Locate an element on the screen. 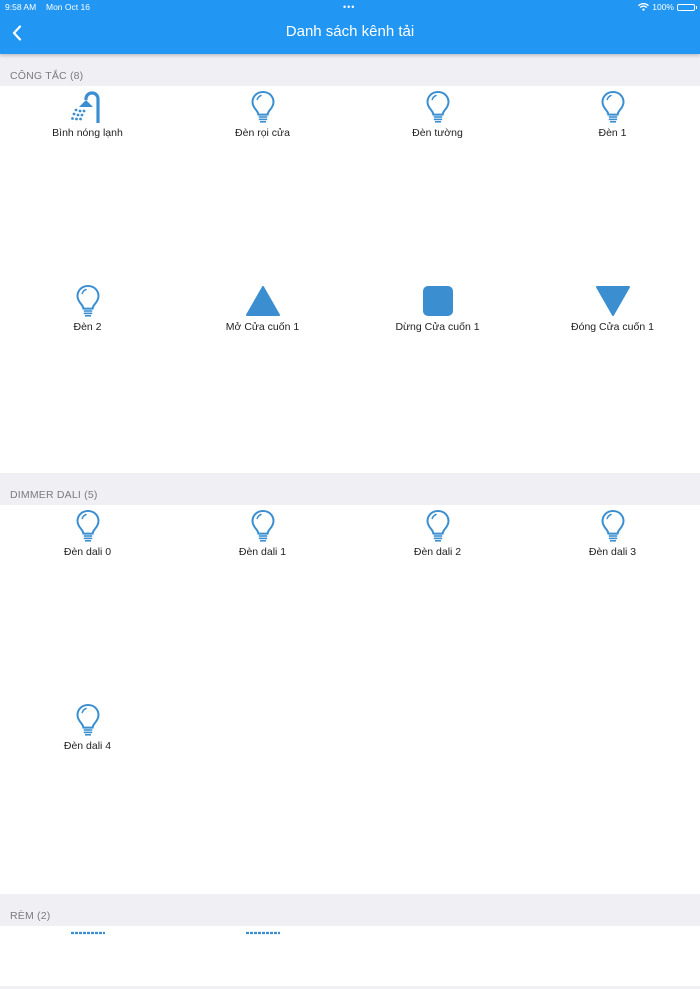 This screenshot has width=700, height=989. page-title: Danh sách kênh tải is located at coordinates (350, 31).